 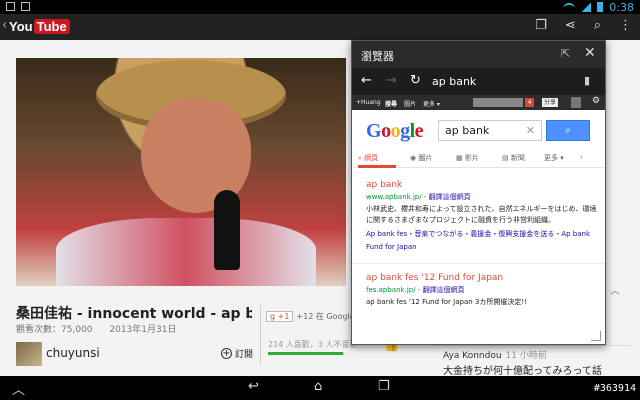 I want to click on like-ratio-fill, so click(x=305, y=353).